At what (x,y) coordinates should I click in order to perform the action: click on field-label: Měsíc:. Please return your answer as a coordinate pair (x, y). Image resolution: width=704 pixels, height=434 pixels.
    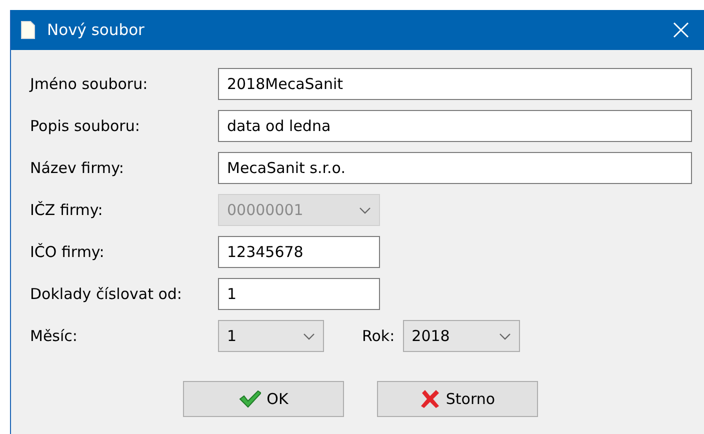
    Looking at the image, I should click on (54, 336).